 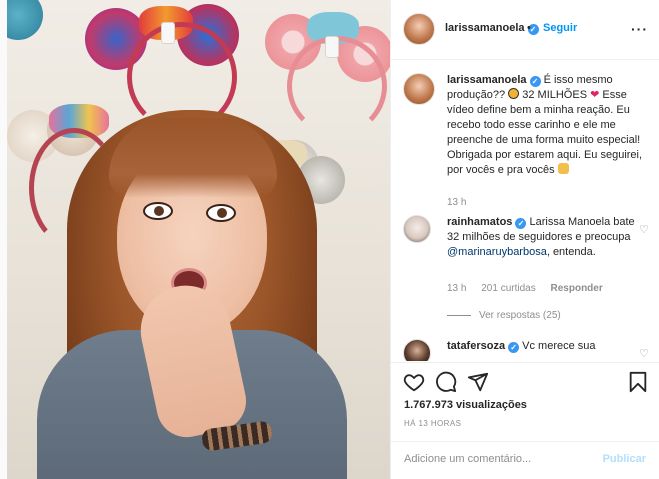 What do you see at coordinates (508, 288) in the screenshot?
I see `comment-likes: 201 curtidas` at bounding box center [508, 288].